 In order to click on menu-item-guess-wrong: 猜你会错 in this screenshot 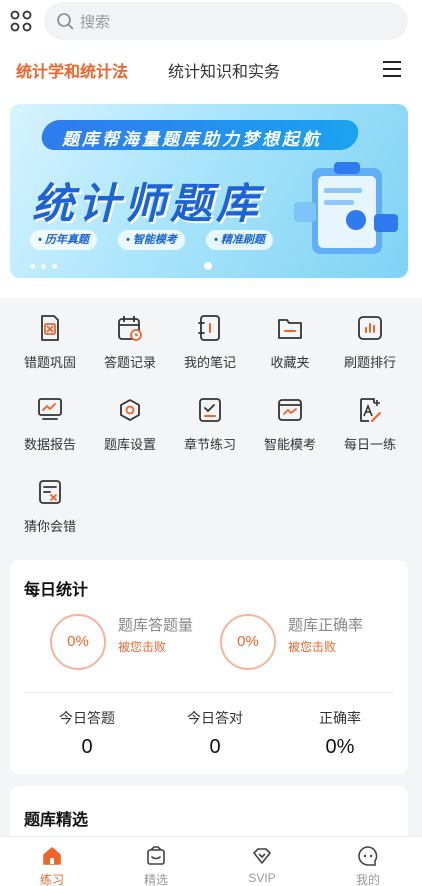, I will do `click(50, 501)`.